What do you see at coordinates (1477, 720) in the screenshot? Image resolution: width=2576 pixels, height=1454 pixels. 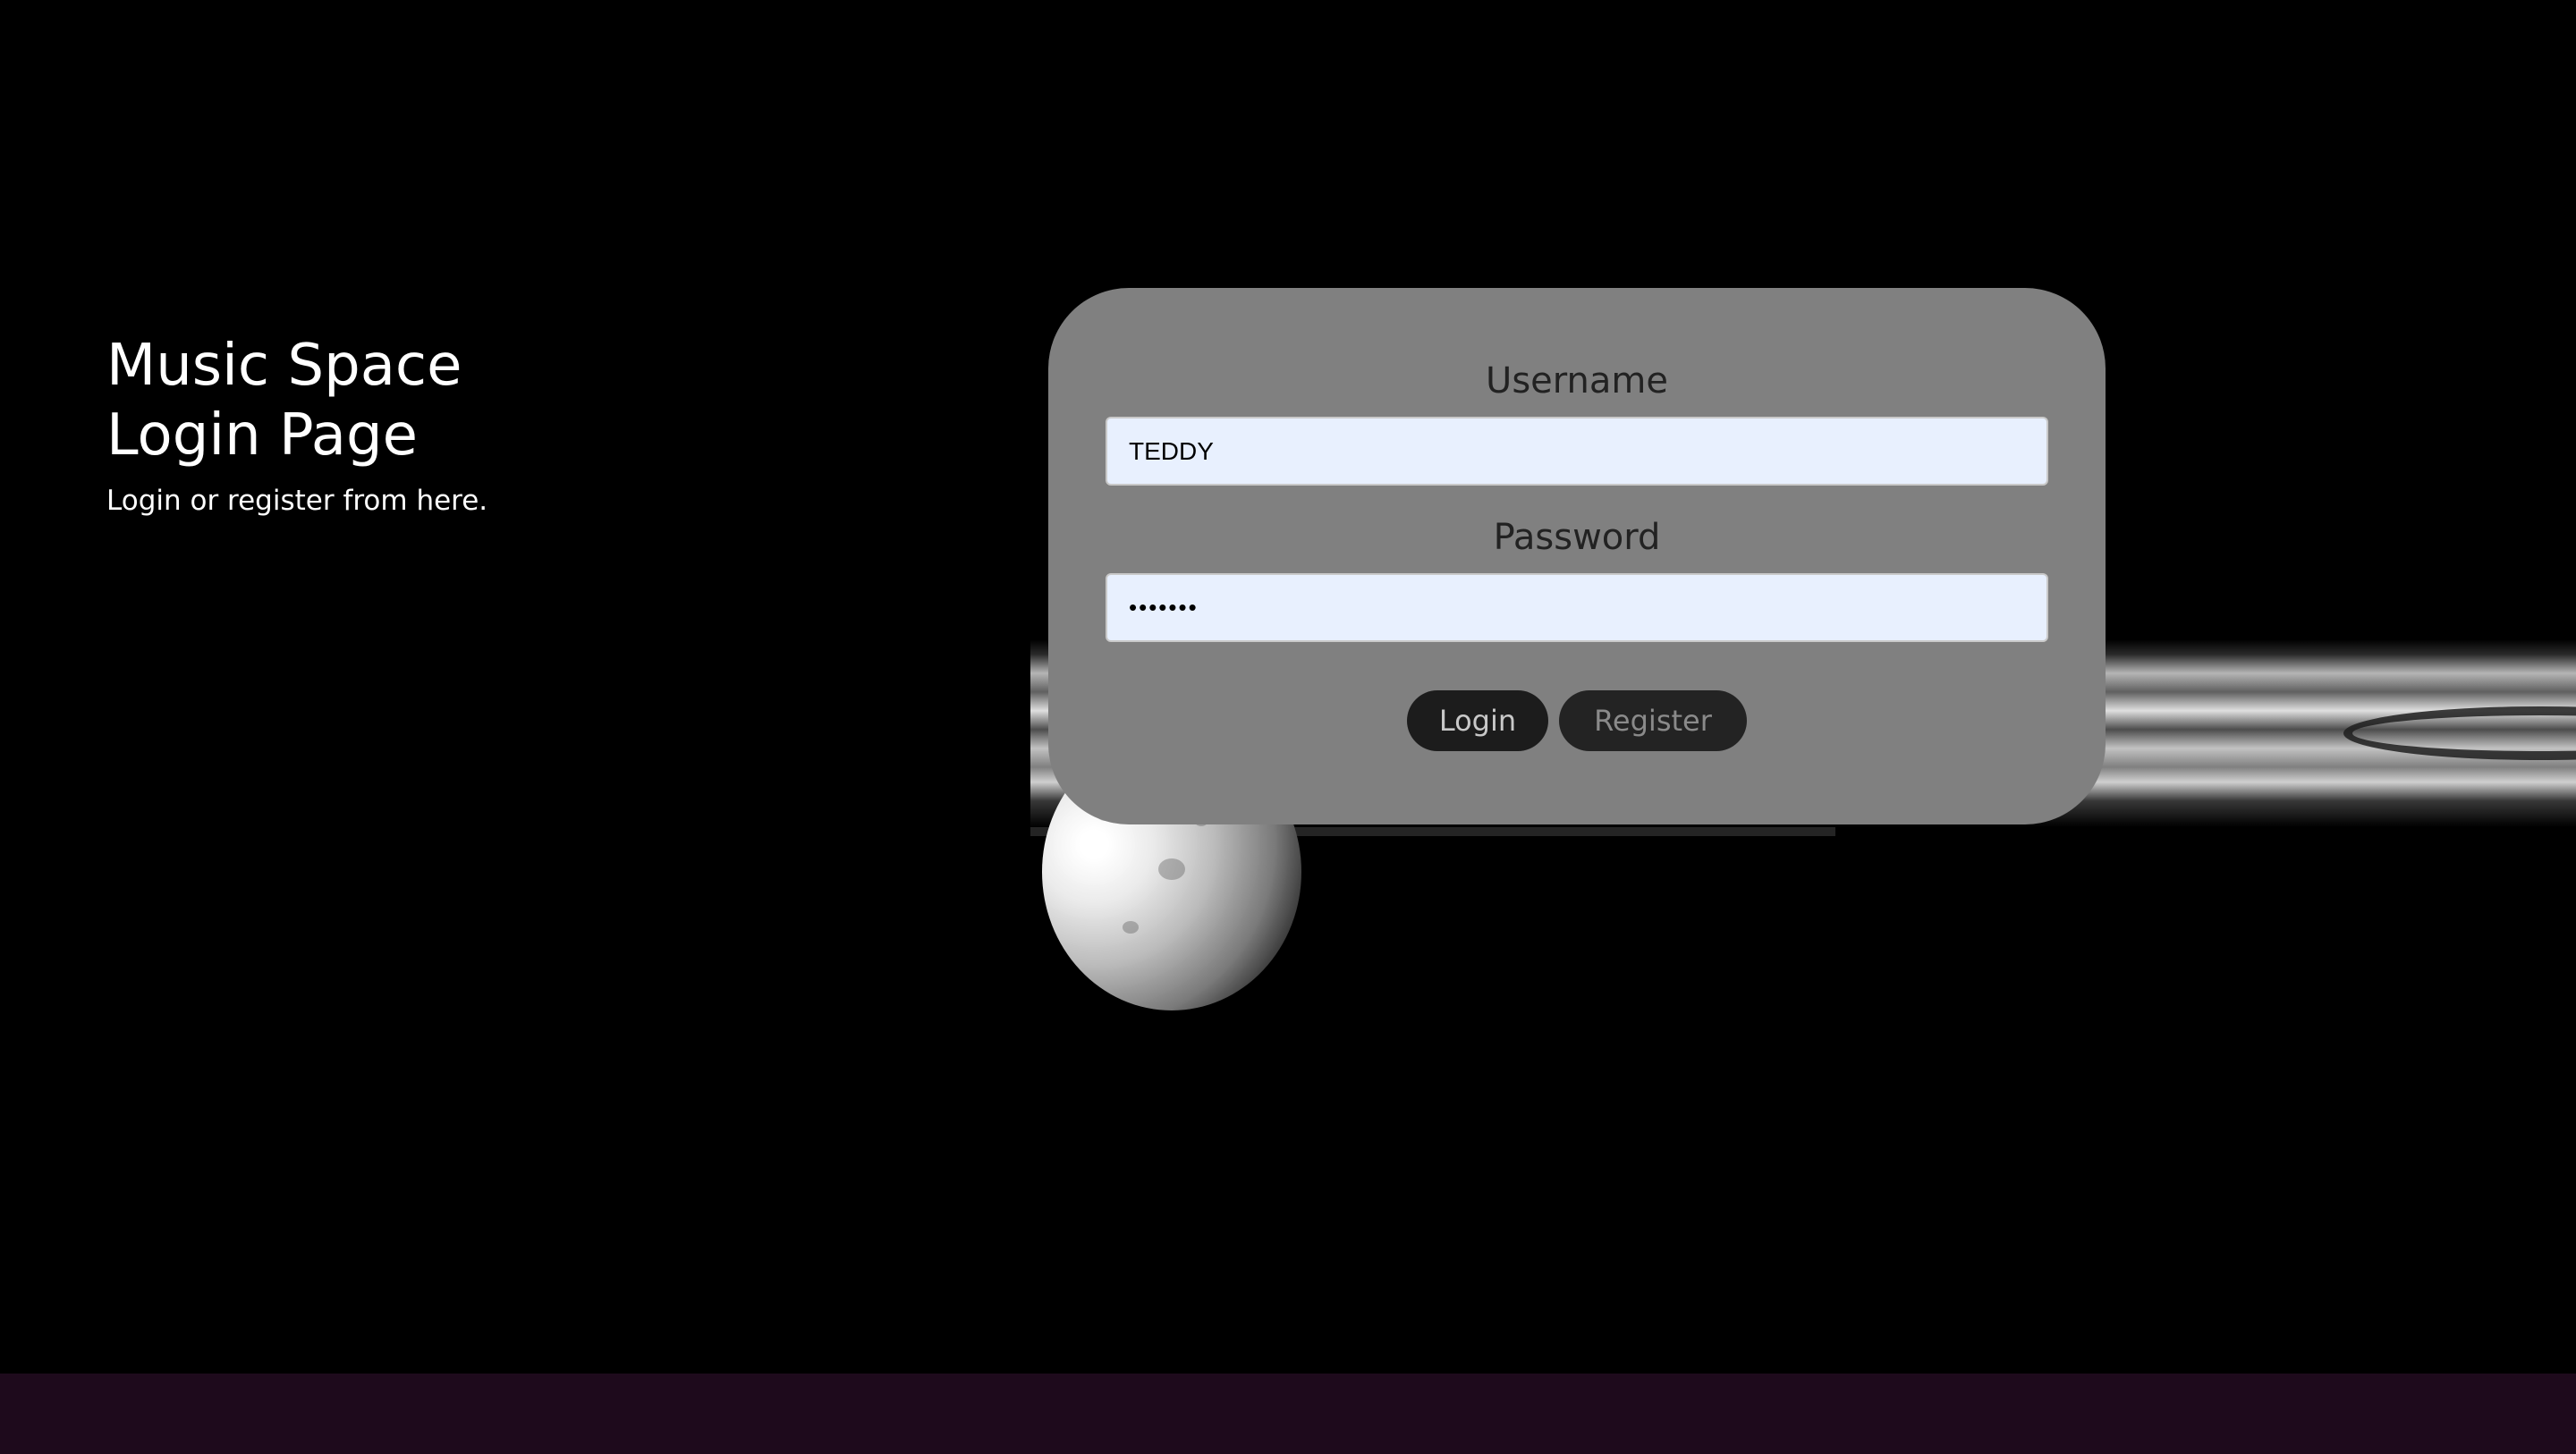 I see `login-button: Login` at bounding box center [1477, 720].